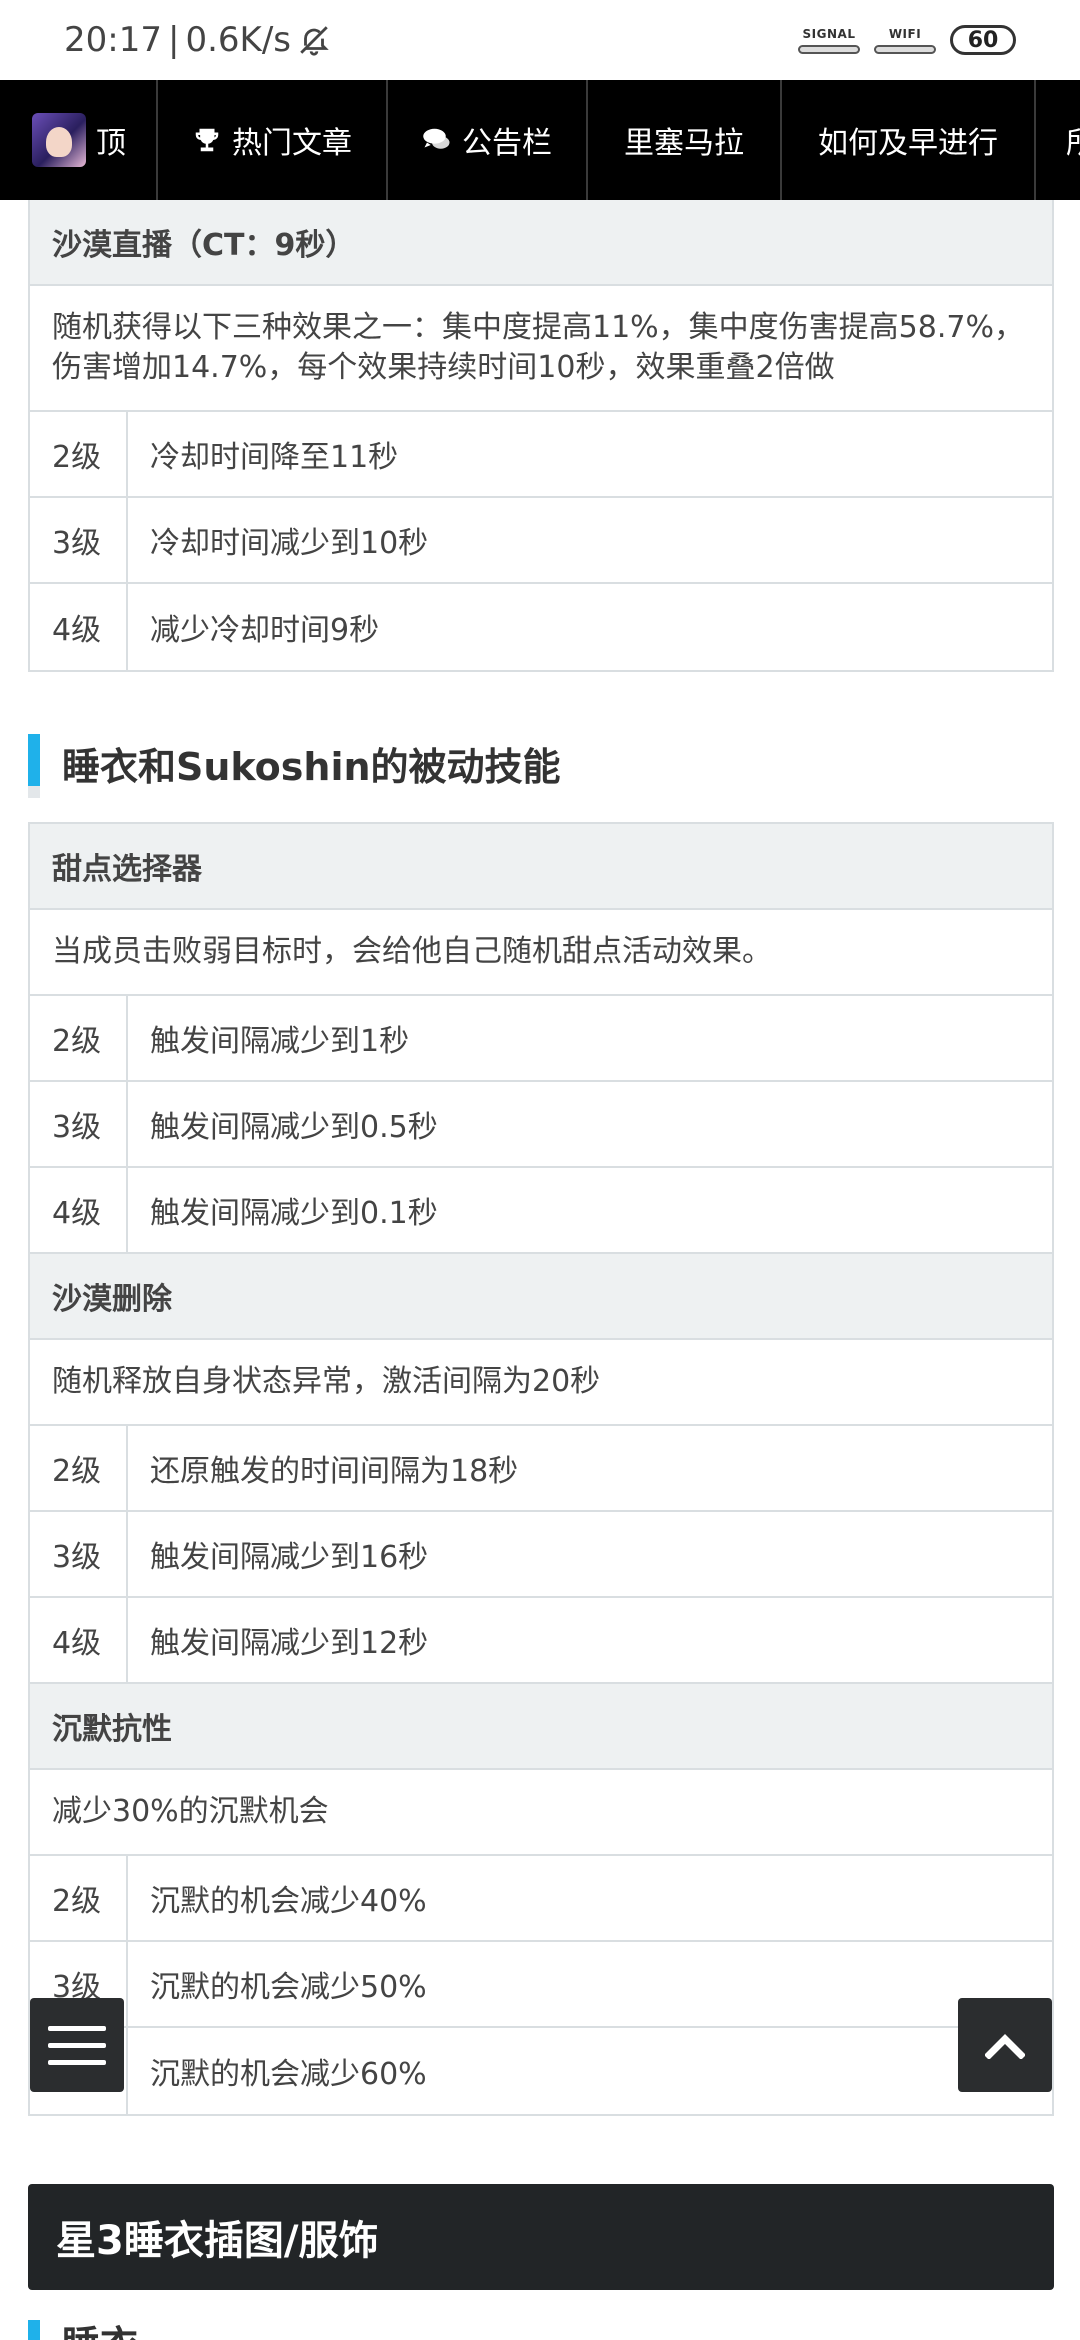  I want to click on nav-item-early-progress: 如何及早进行, so click(909, 140).